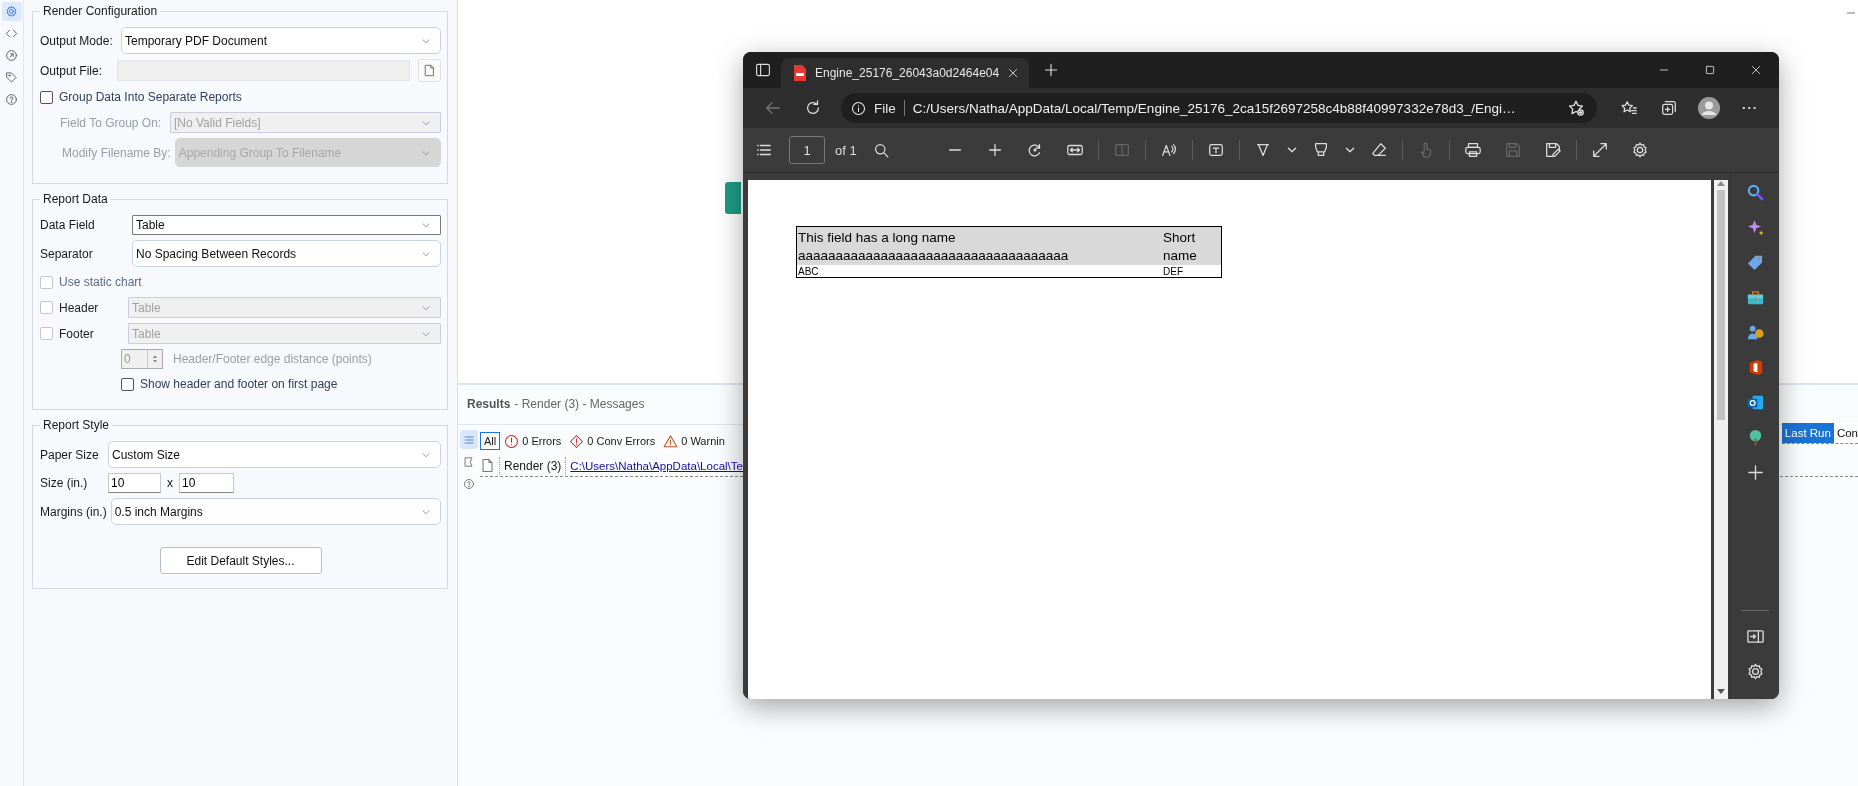 The height and width of the screenshot is (786, 1858). What do you see at coordinates (274, 454) in the screenshot?
I see `dropdown: Custom Size` at bounding box center [274, 454].